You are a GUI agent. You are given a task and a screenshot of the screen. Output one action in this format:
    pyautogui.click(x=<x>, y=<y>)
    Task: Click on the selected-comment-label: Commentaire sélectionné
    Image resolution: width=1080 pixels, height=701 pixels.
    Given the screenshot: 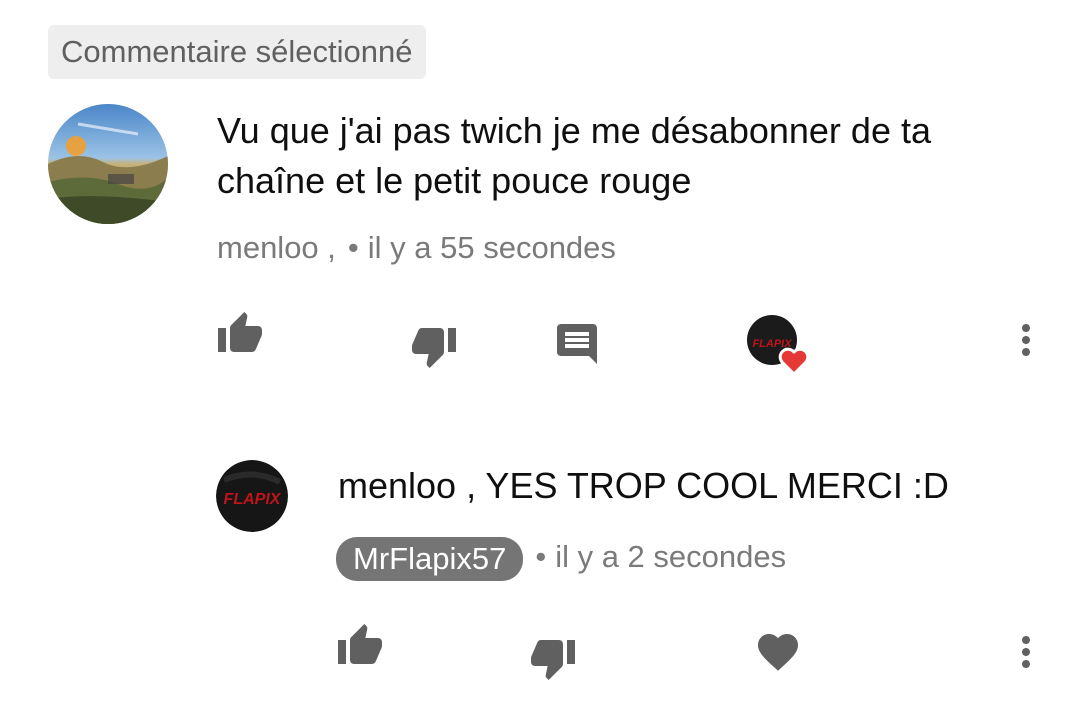 What is the action you would take?
    pyautogui.click(x=237, y=52)
    